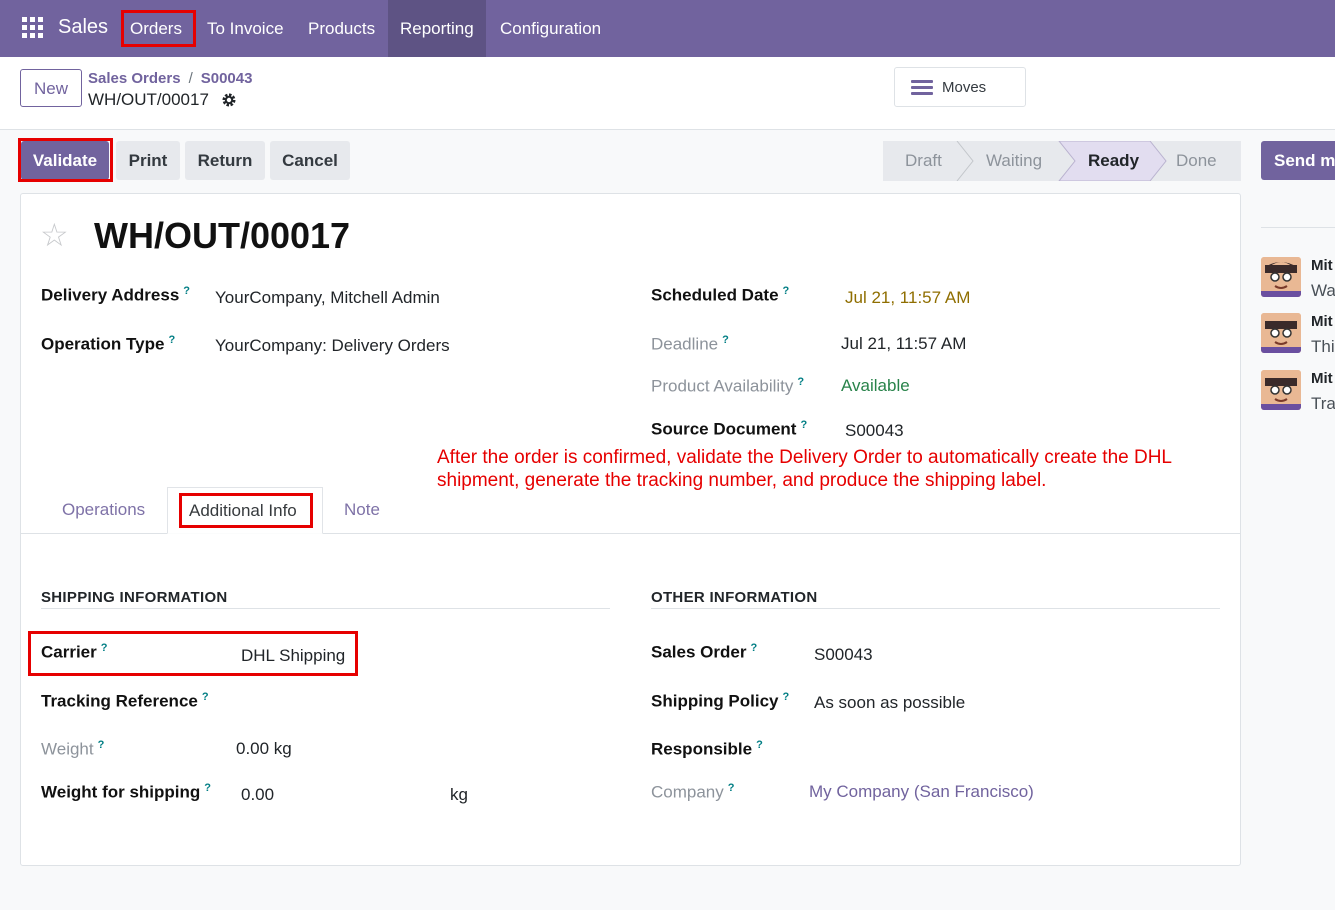 This screenshot has width=1335, height=910. I want to click on tab-note: Note, so click(362, 510).